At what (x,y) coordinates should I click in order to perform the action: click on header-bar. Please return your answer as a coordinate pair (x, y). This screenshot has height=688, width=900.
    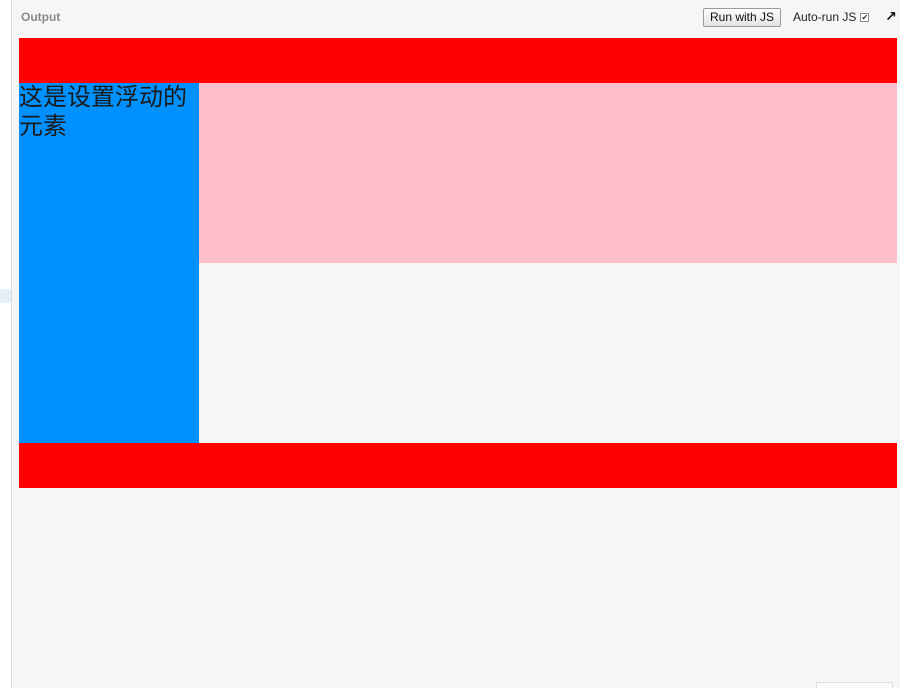
    Looking at the image, I should click on (458, 60).